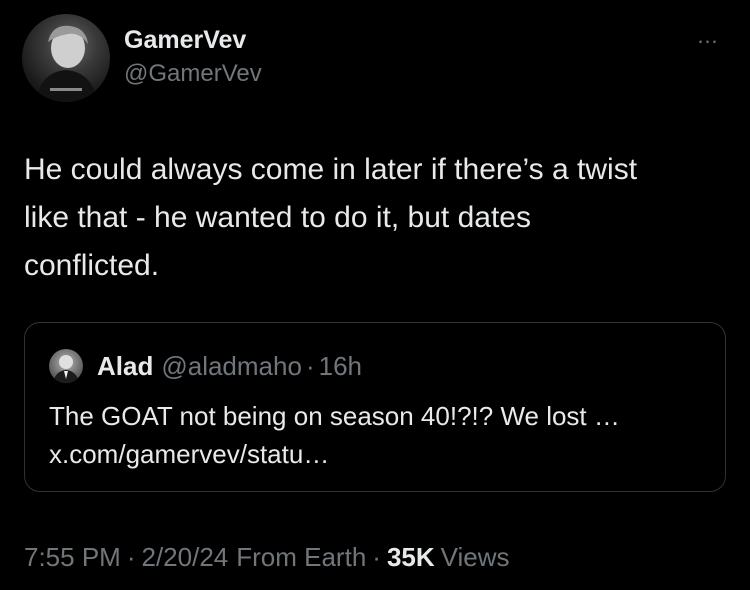 This screenshot has height=590, width=750. I want to click on tweet-meta: 7:55 PM · 2/20/24 From Earth · 35K Views, so click(267, 557).